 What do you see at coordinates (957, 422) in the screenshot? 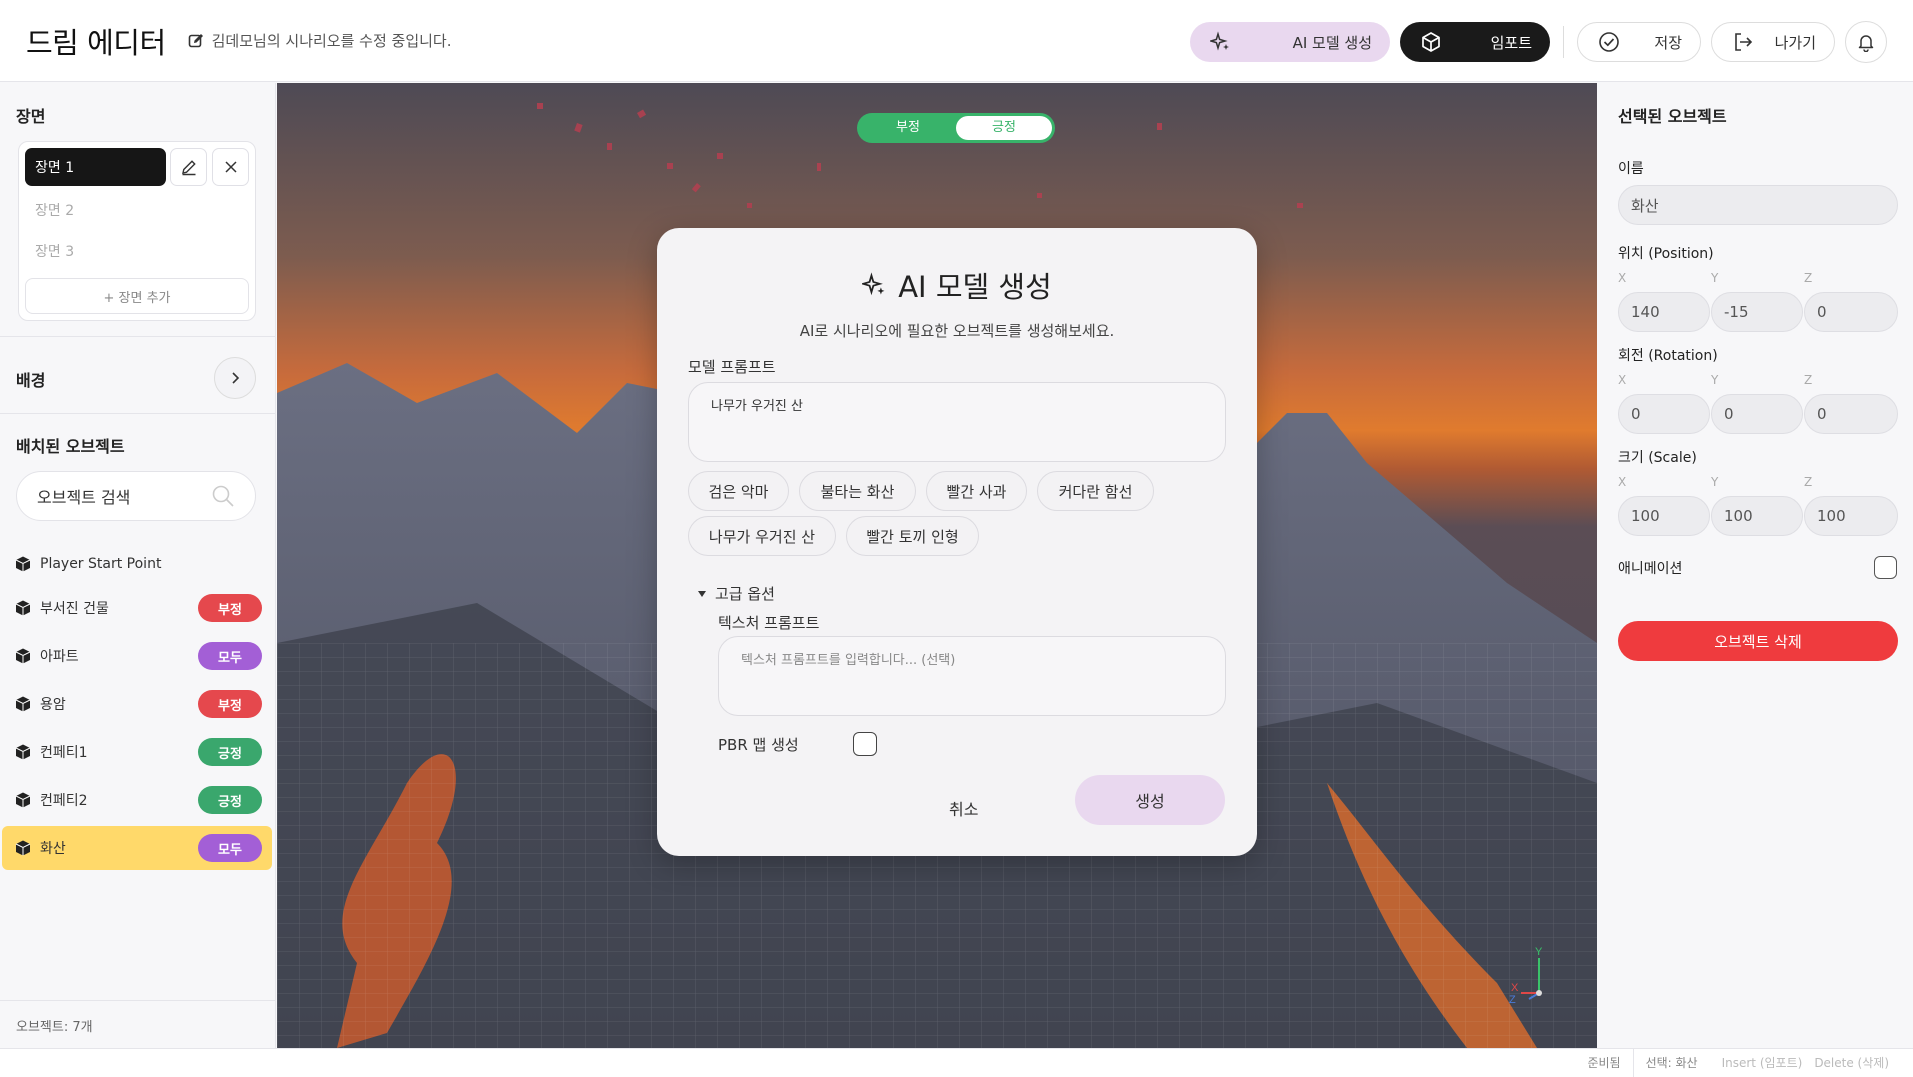
I see `model-prompt-input: 나무가 우거진 산` at bounding box center [957, 422].